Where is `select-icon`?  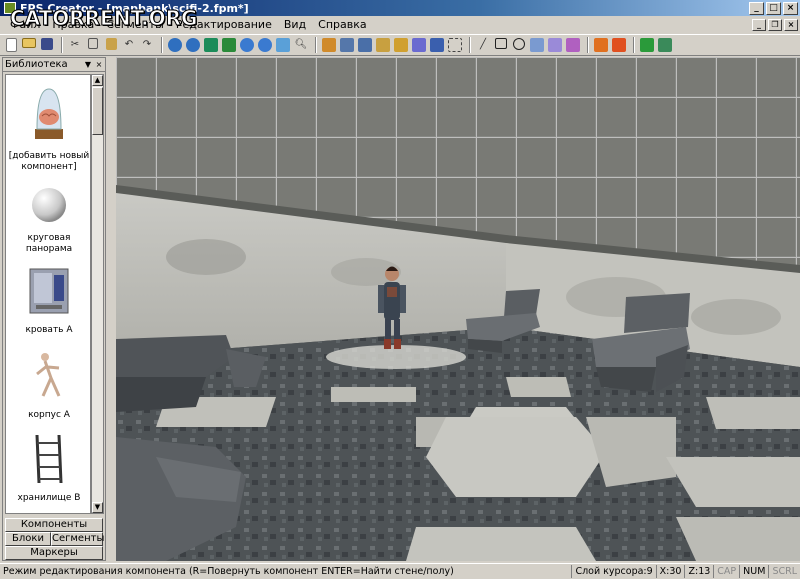 select-icon is located at coordinates (455, 45).